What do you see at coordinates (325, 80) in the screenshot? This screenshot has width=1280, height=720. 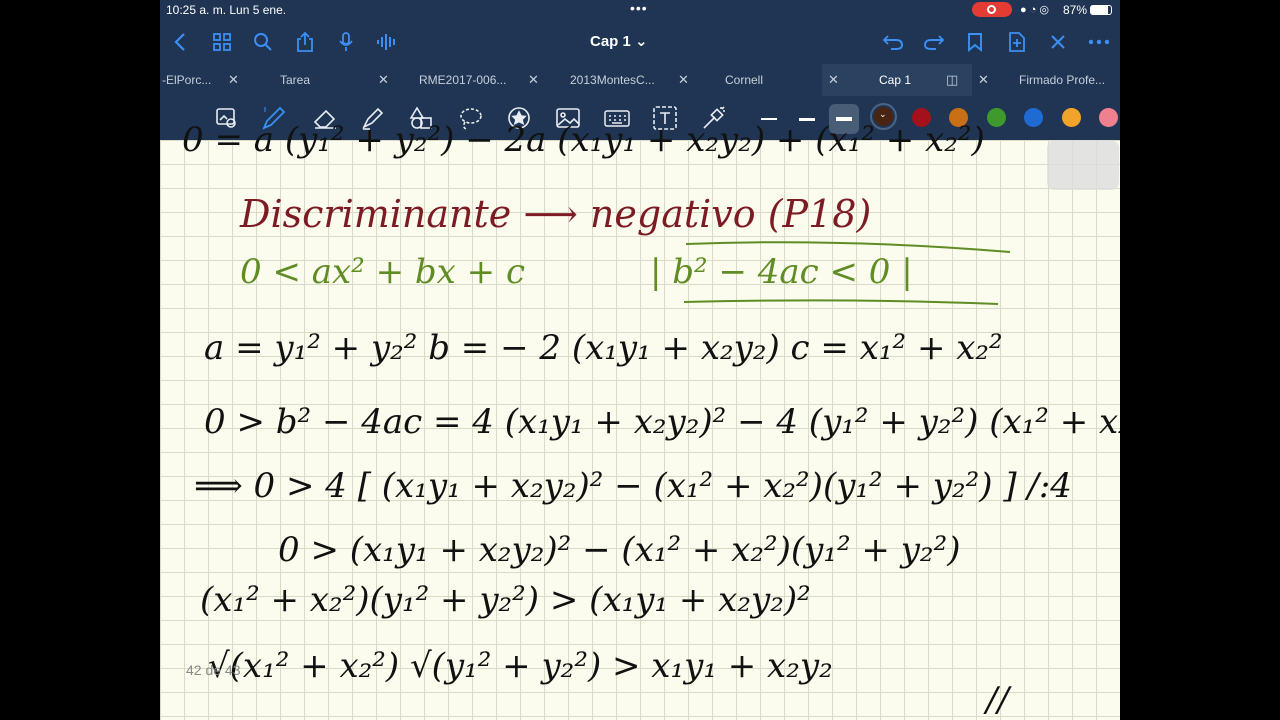 I see `tab-tarea: Tarea ✕` at bounding box center [325, 80].